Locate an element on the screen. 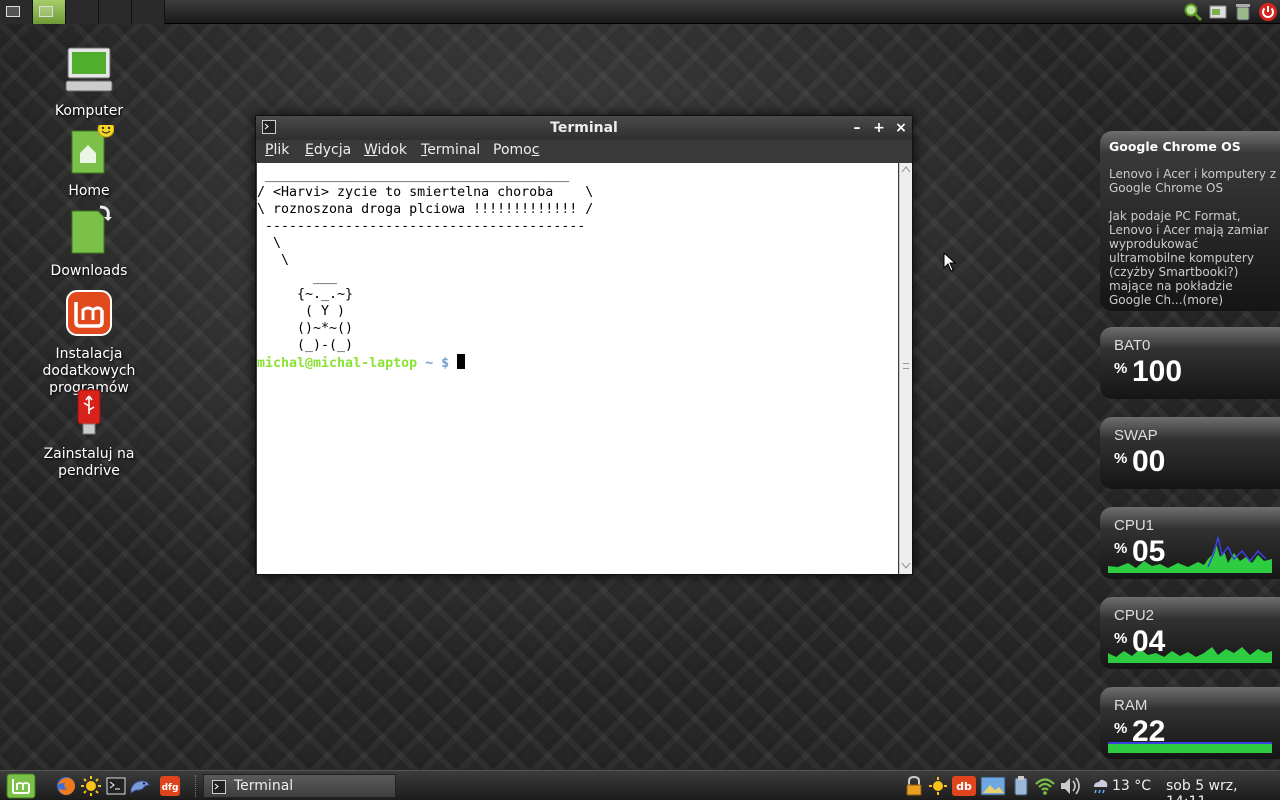  pidgin-icon is located at coordinates (139, 786).